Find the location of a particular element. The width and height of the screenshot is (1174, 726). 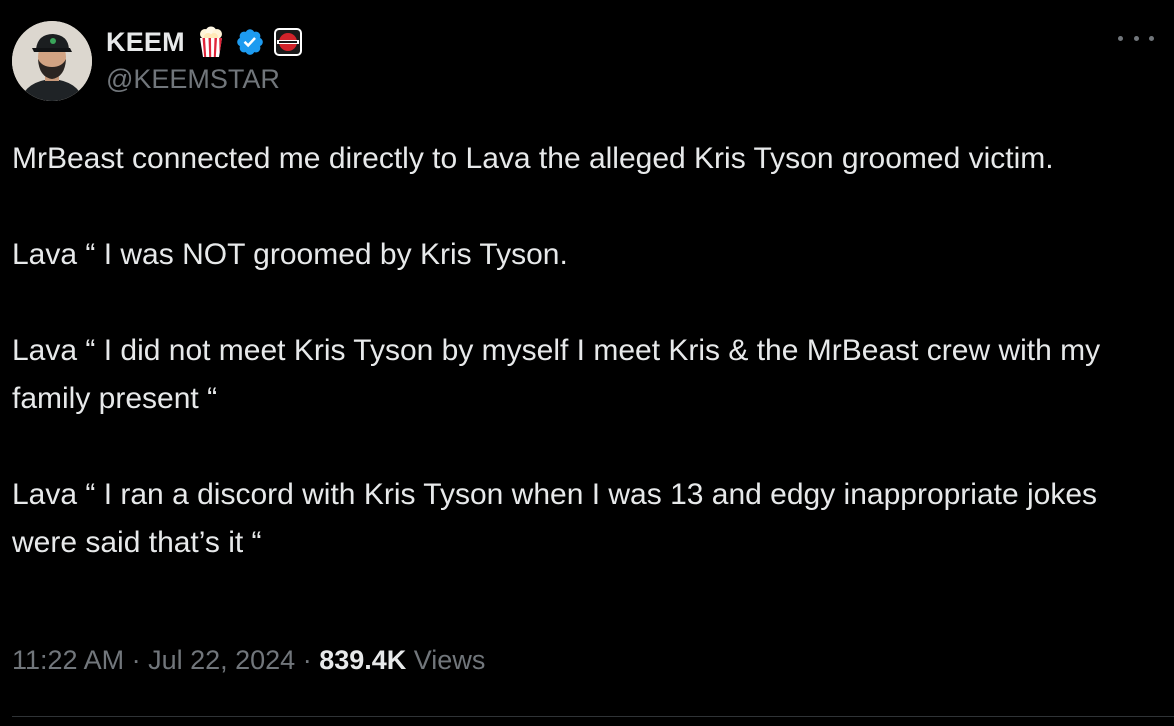

tweet-header: KEEM @KEEMSTAR is located at coordinates (208, 61).